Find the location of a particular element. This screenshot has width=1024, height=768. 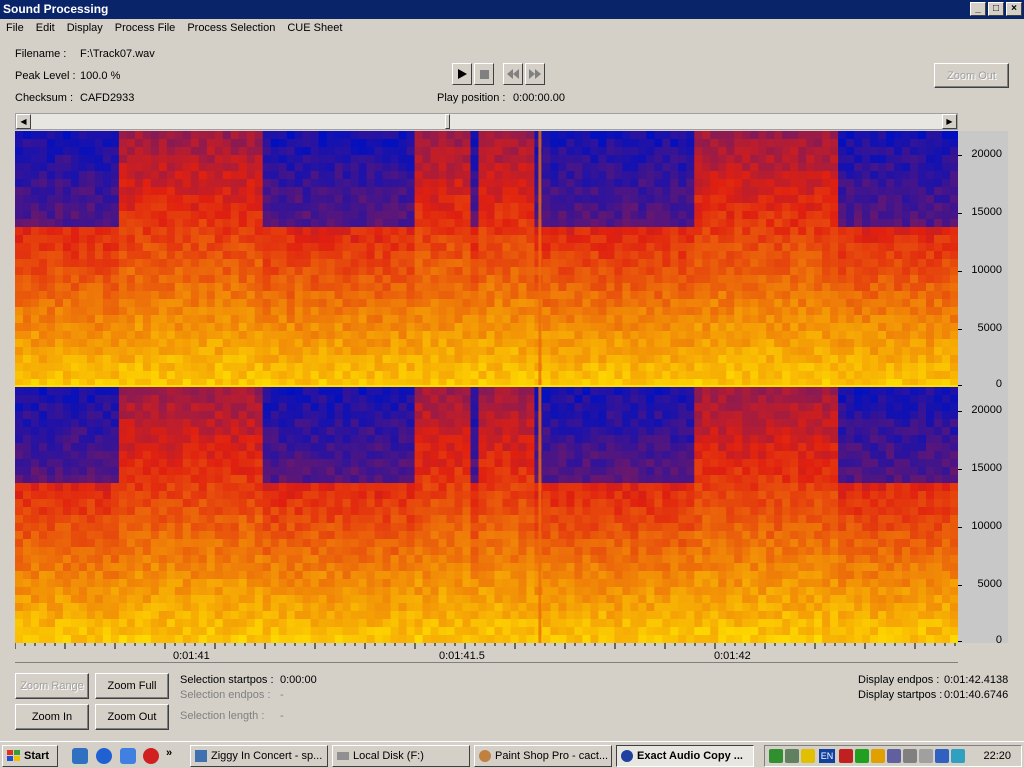

paint-shop-icon is located at coordinates (485, 756).